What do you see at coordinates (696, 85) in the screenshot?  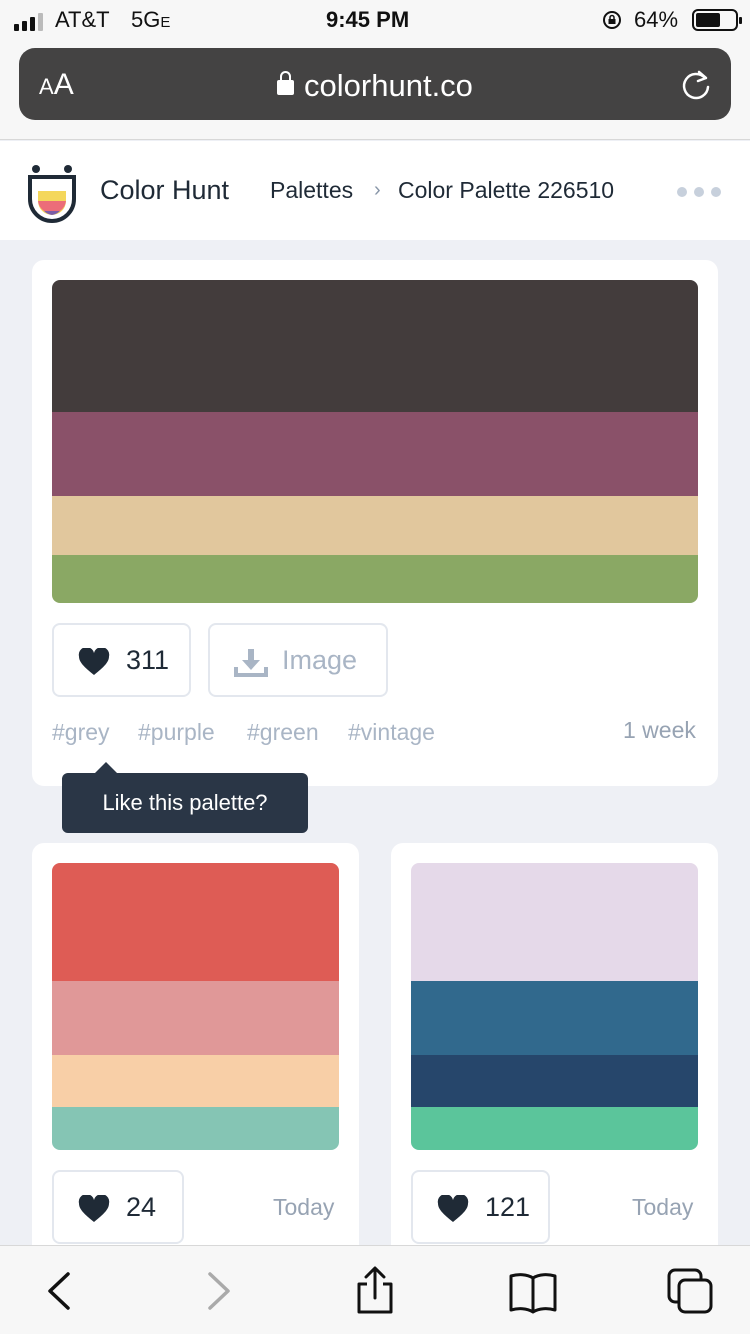 I see `reload-icon` at bounding box center [696, 85].